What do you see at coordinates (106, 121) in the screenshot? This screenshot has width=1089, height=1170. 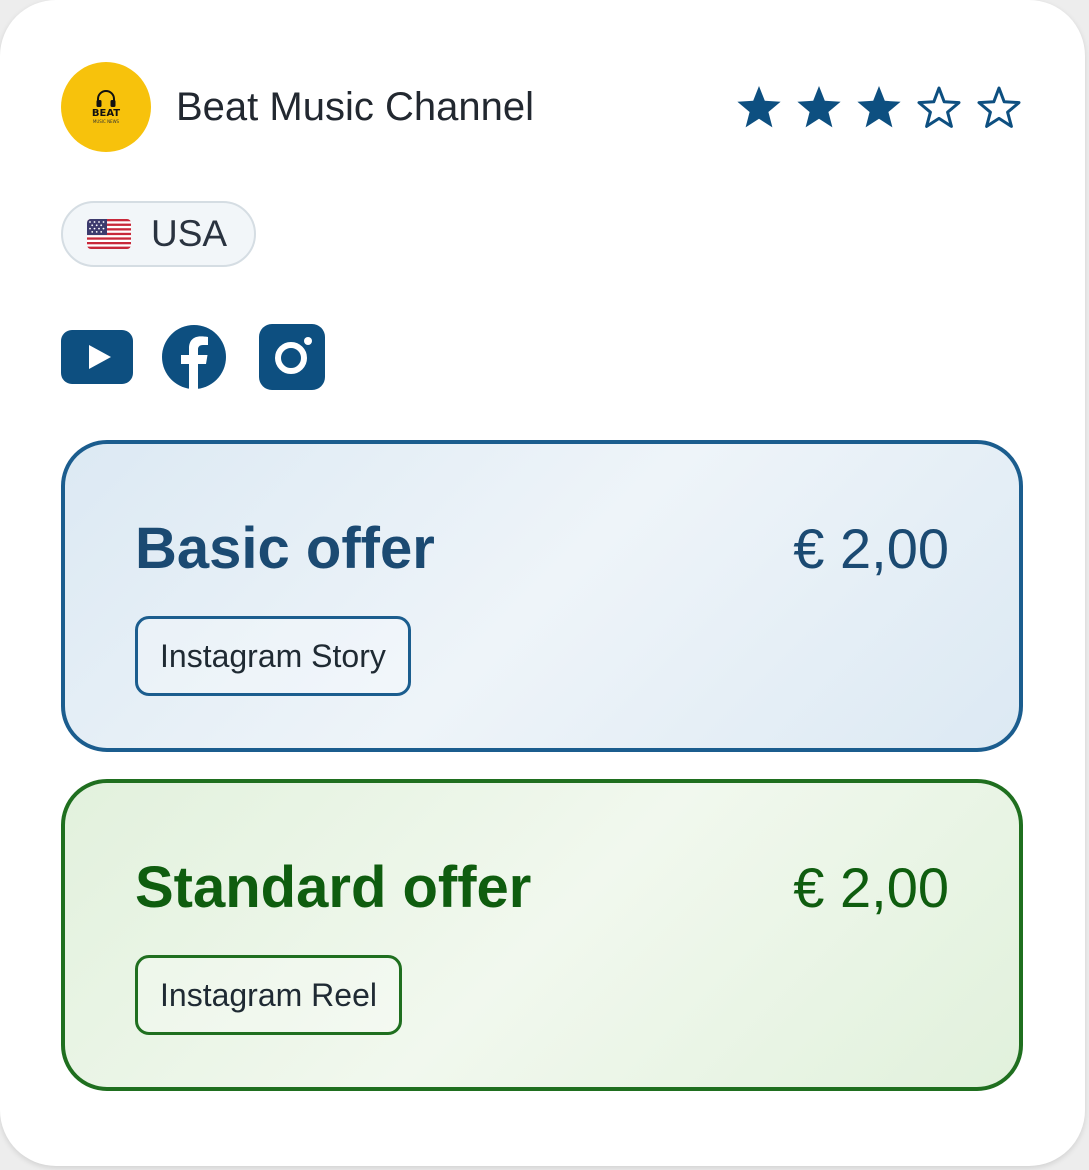 I see `logo-subtext: MUSIC NEWS` at bounding box center [106, 121].